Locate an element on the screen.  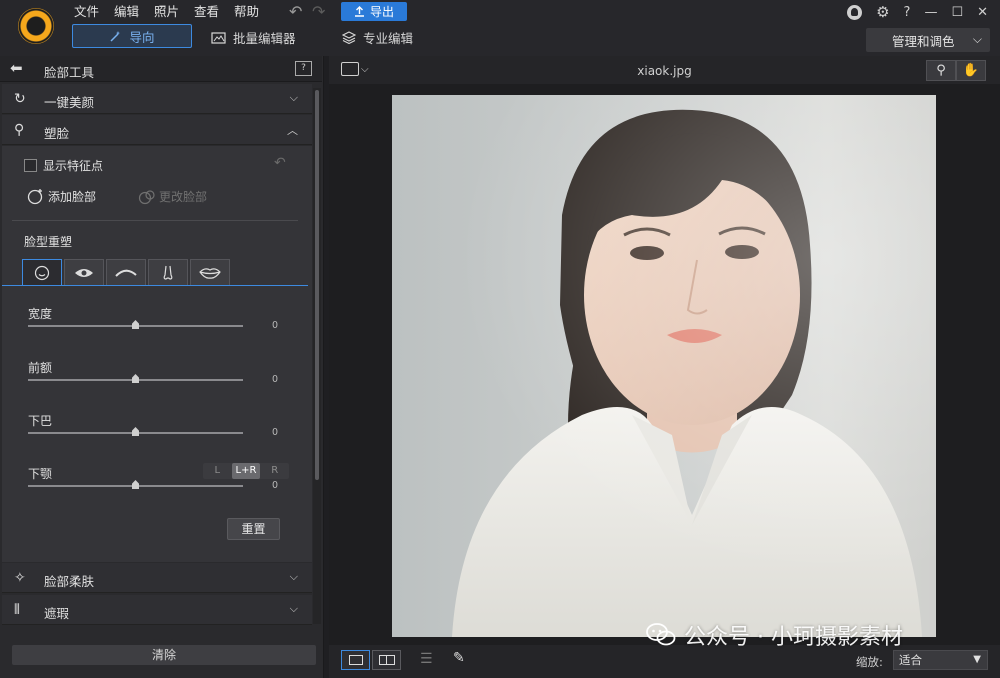
single-view-icon is located at coordinates (355, 660).